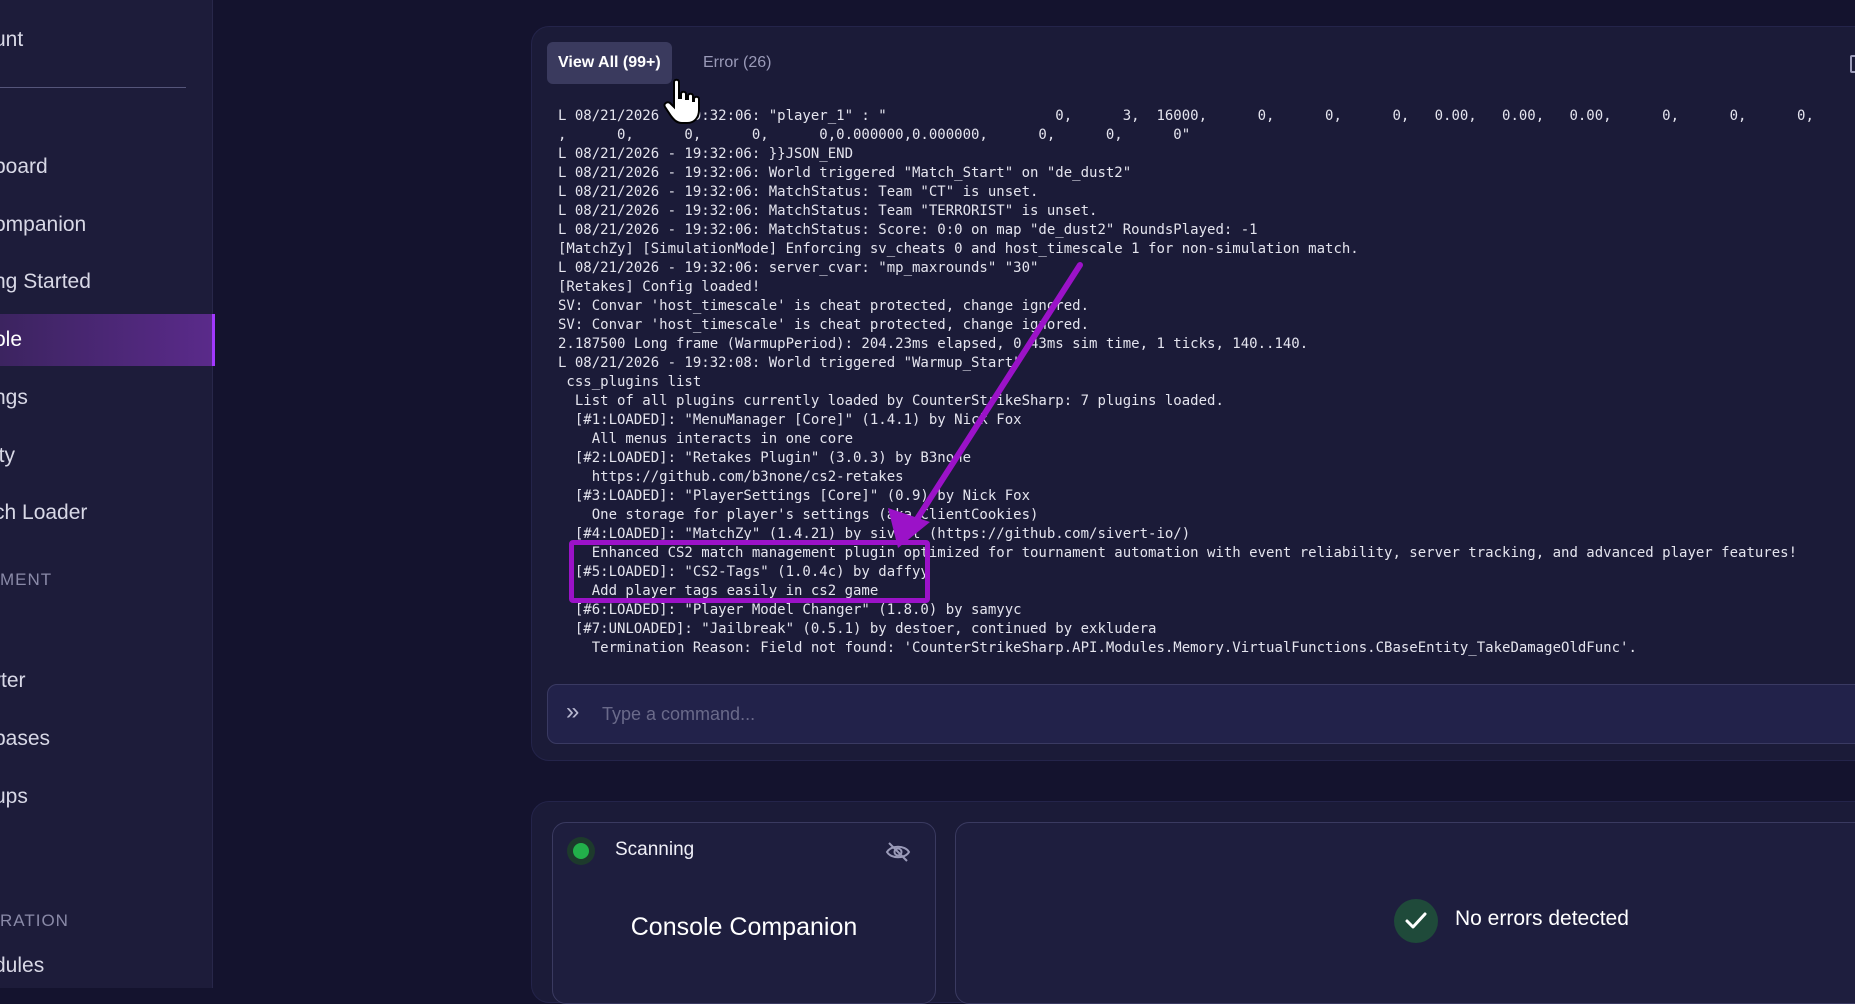  I want to click on sidebar-item: ity, so click(106, 456).